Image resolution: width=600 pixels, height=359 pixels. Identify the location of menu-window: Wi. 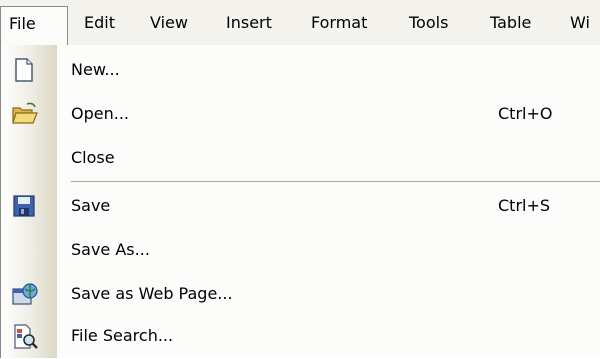
(580, 23).